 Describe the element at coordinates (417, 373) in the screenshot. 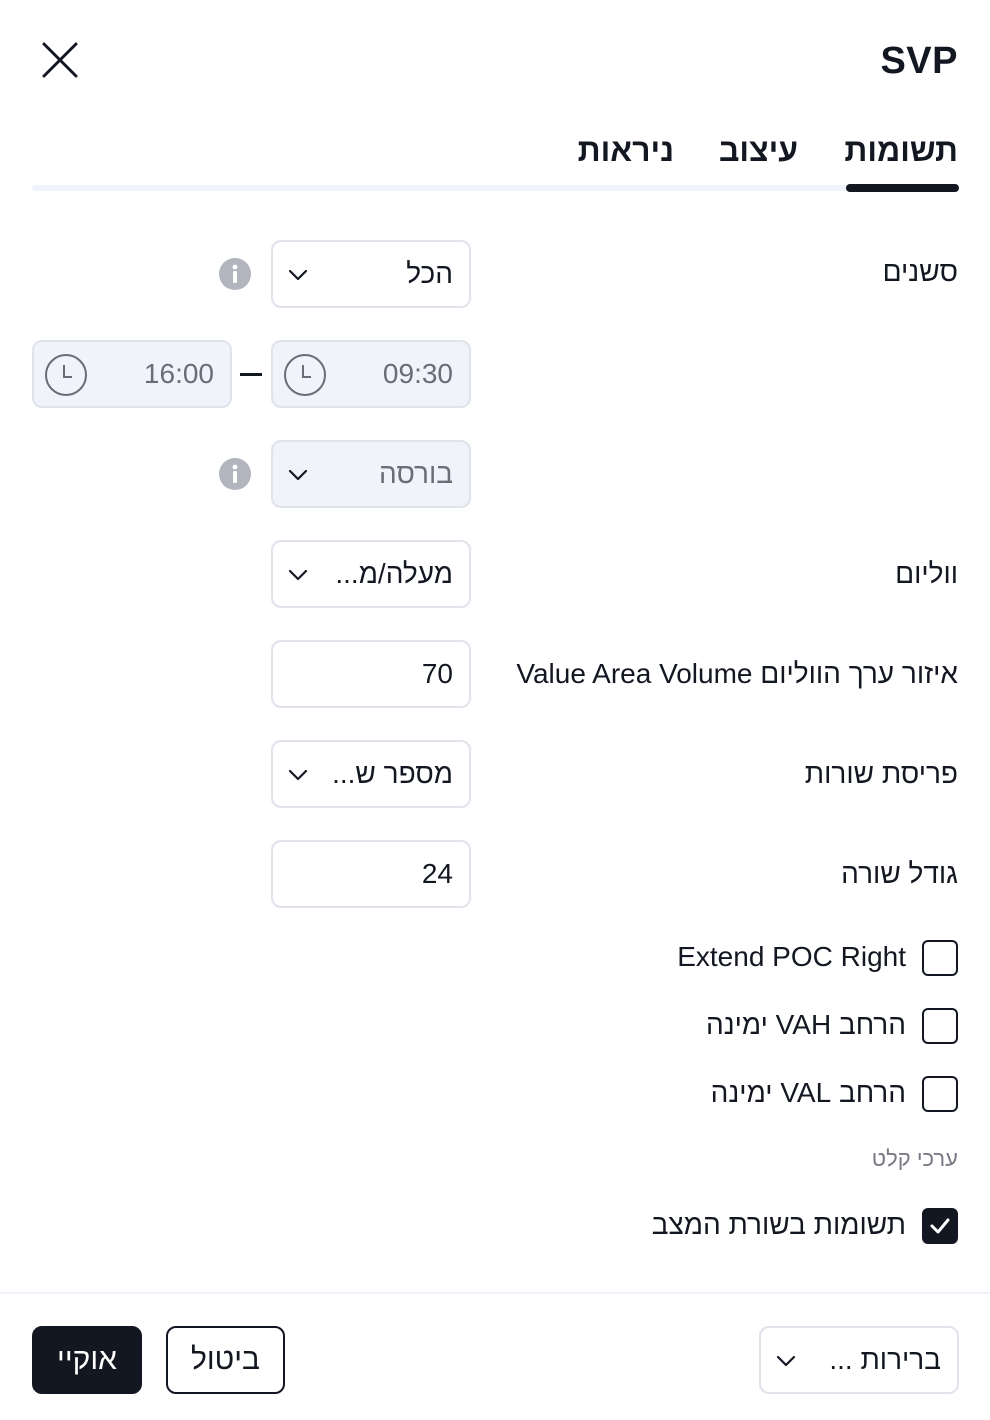

I see `session-start-value: 09:30` at that location.